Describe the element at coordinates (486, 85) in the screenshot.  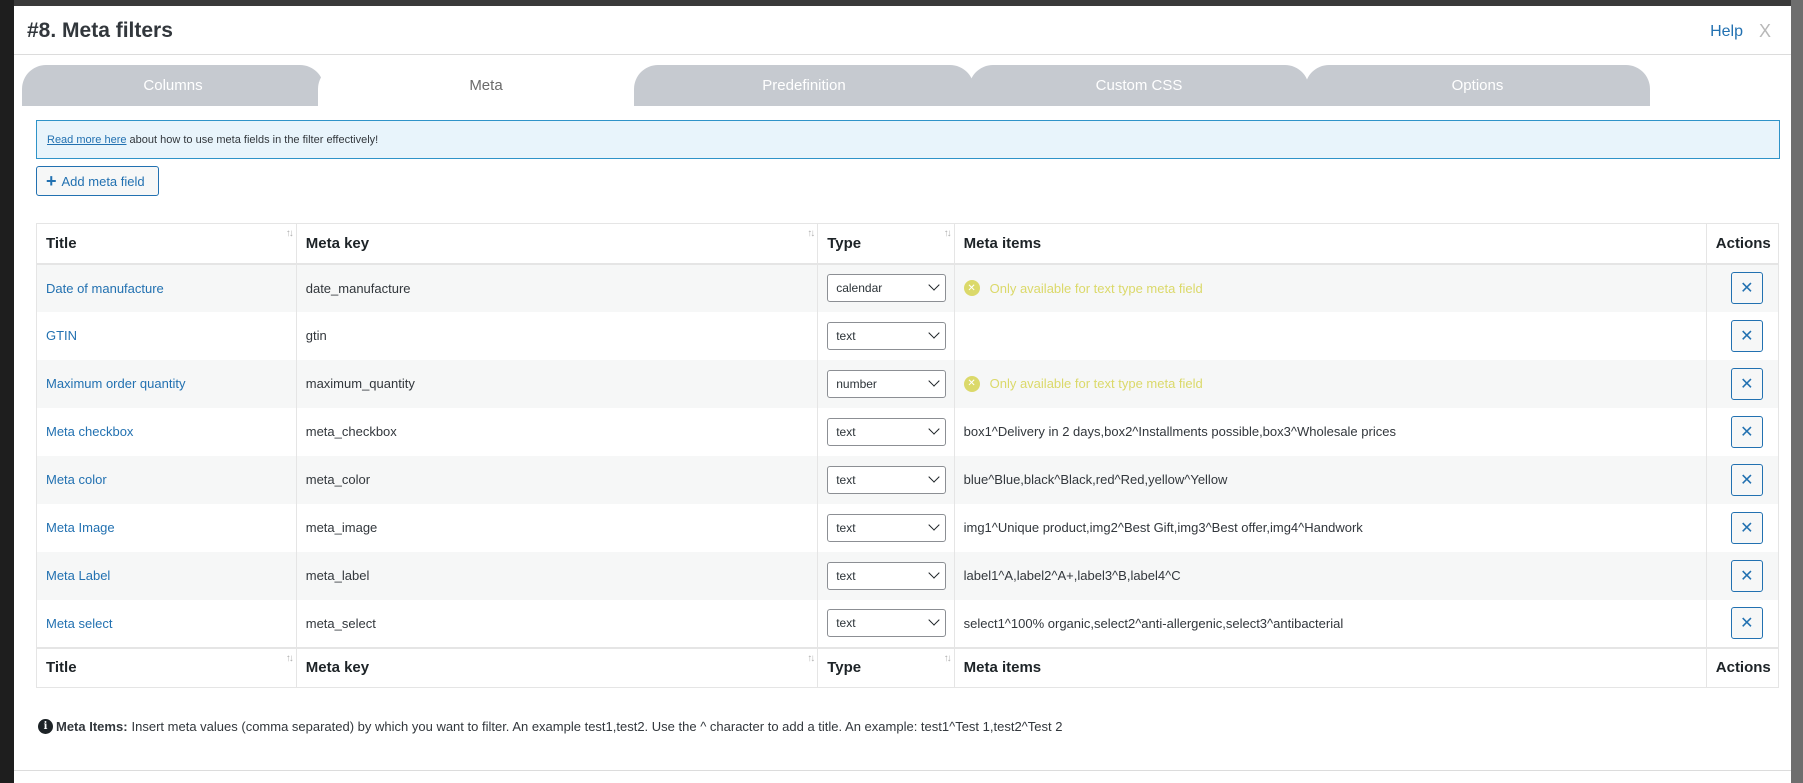
I see `tab-meta: Meta` at that location.